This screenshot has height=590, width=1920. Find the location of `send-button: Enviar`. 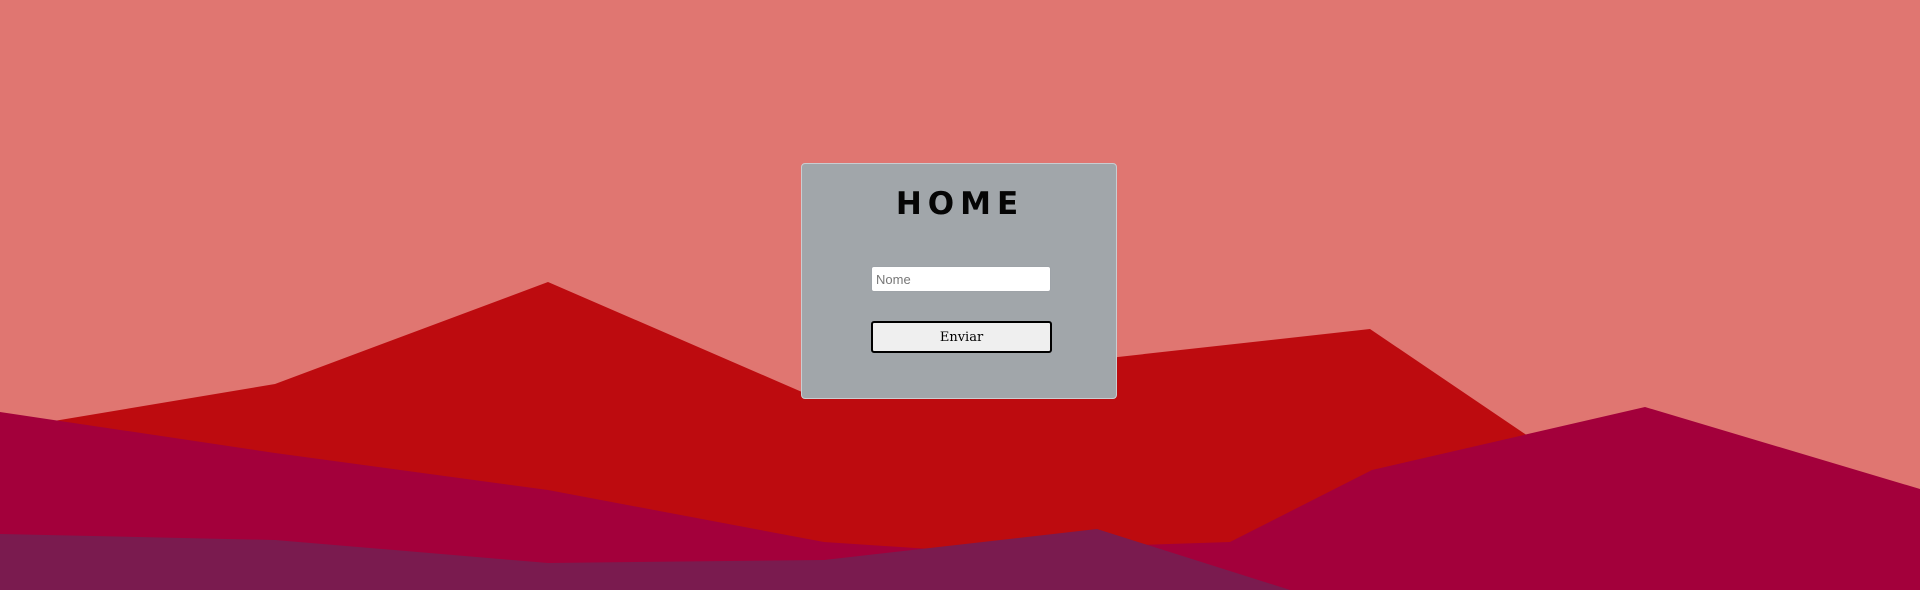

send-button: Enviar is located at coordinates (961, 337).